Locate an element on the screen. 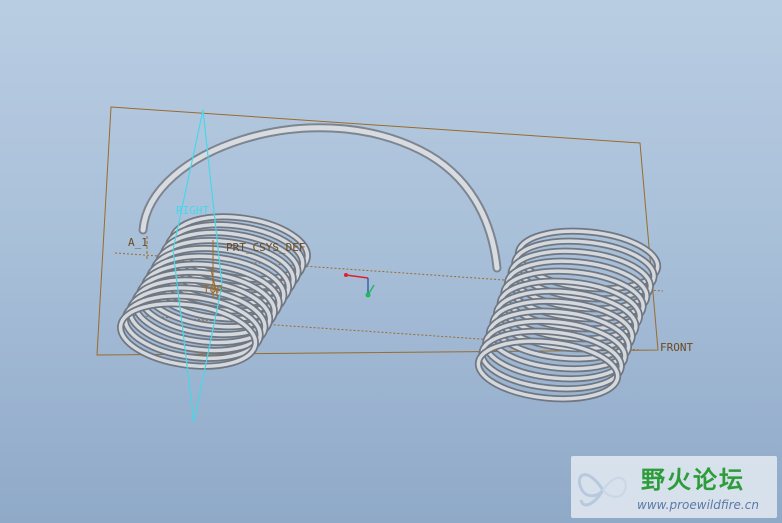 The image size is (782, 523). right-spring-coil is located at coordinates (568, 315).